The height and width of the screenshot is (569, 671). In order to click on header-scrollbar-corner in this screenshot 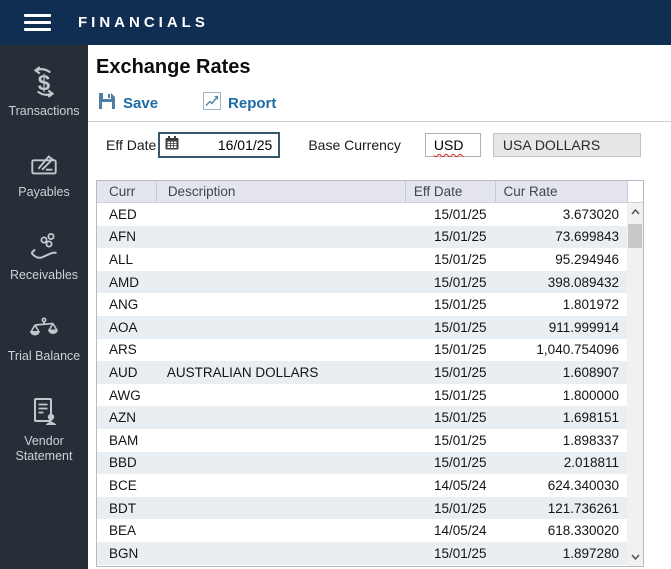, I will do `click(635, 191)`.